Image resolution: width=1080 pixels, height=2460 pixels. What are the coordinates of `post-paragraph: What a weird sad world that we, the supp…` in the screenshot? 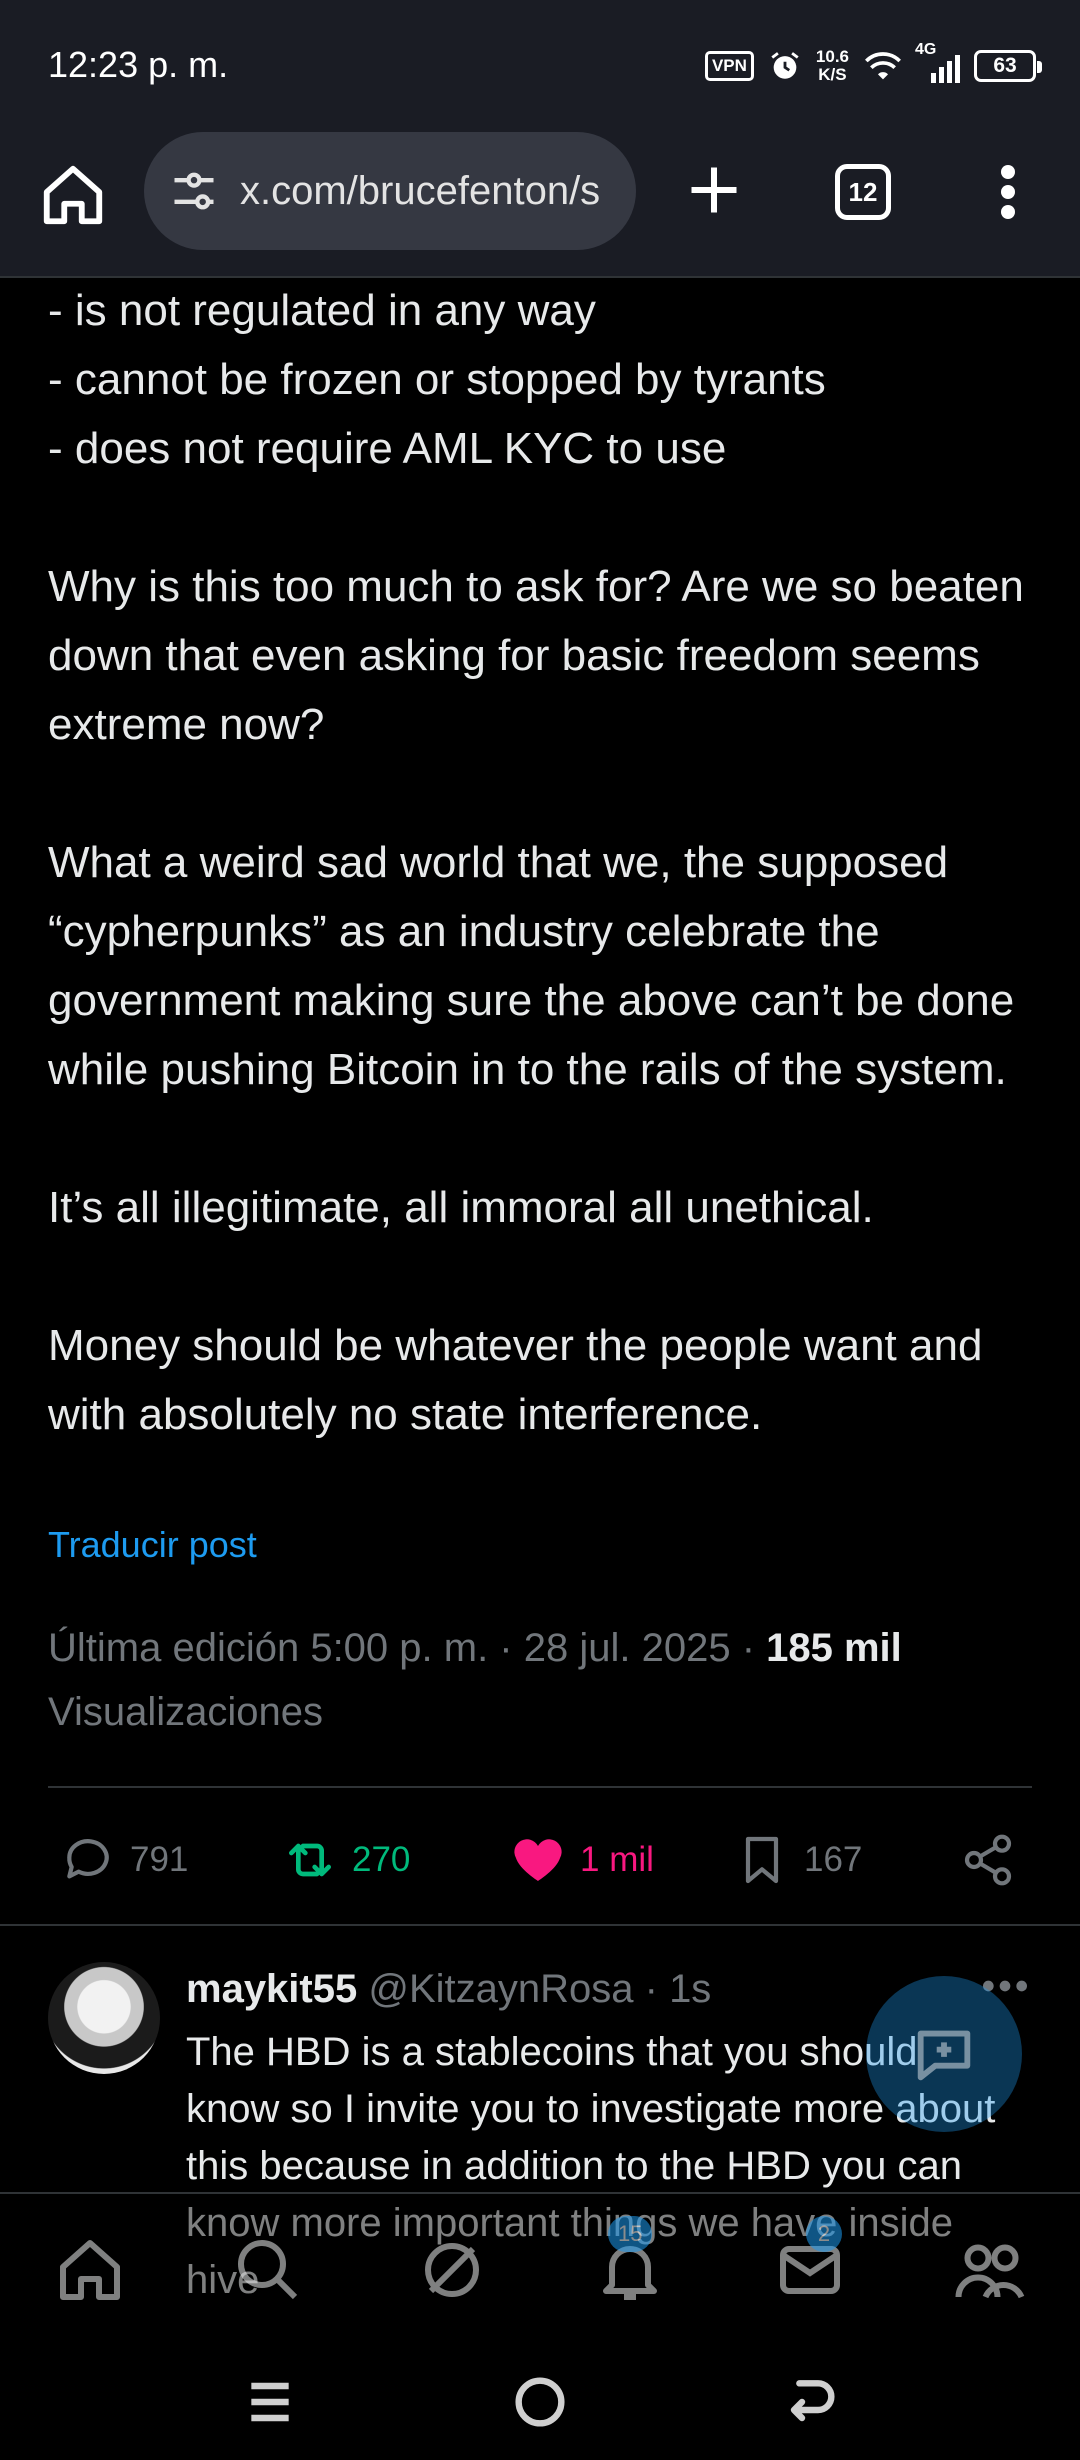 It's located at (531, 966).